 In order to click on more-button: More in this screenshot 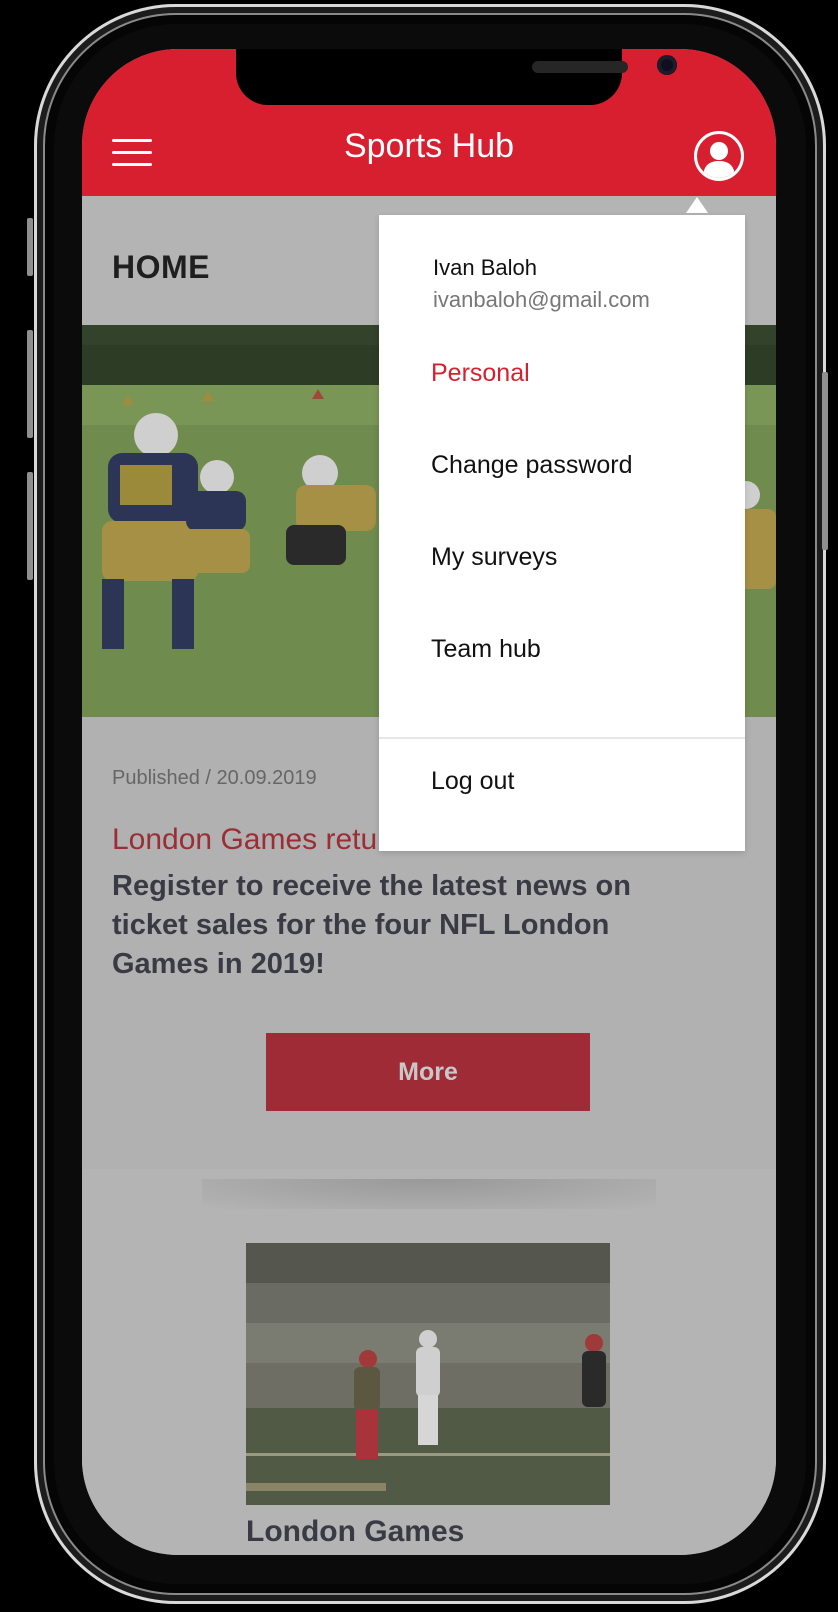, I will do `click(428, 1072)`.